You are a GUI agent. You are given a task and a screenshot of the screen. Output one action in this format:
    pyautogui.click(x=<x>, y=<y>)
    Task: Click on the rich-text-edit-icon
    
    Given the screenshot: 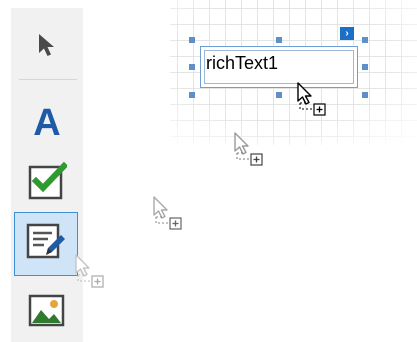 What is the action you would take?
    pyautogui.click(x=46, y=244)
    